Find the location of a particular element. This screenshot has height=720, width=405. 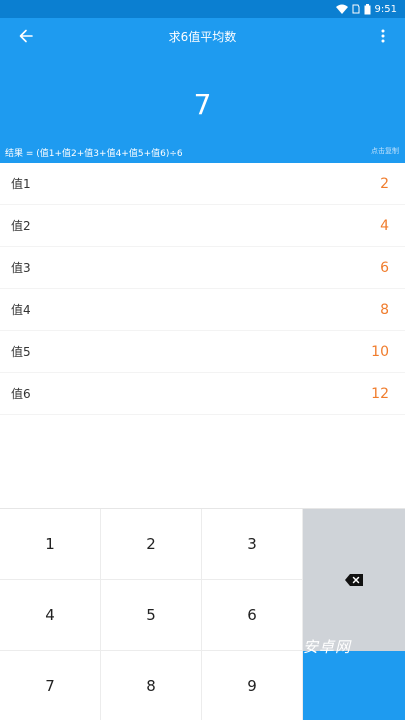

copy-hint: 点击复制 is located at coordinates (385, 151).